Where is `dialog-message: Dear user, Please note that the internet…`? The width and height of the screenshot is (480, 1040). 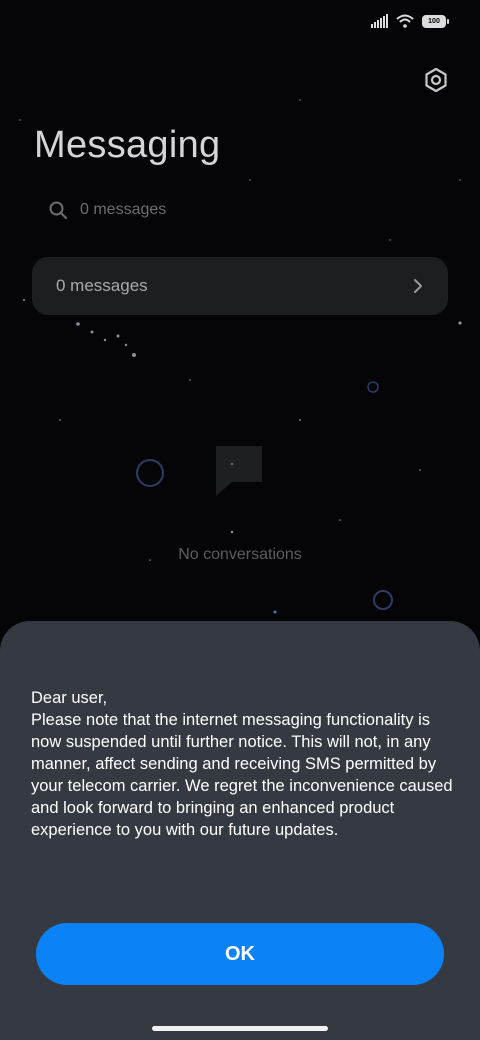 dialog-message: Dear user, Please note that the internet… is located at coordinates (242, 764).